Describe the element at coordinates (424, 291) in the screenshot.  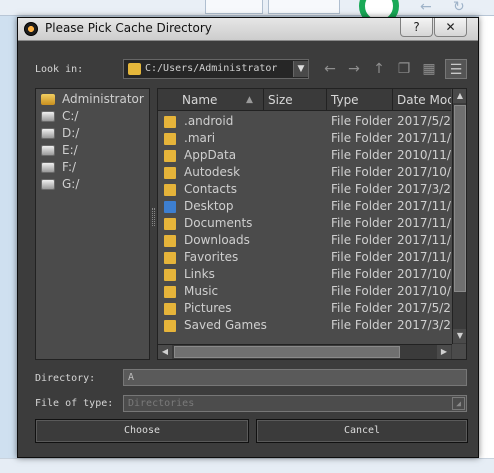
I see `file-date: 2017/10/2` at that location.